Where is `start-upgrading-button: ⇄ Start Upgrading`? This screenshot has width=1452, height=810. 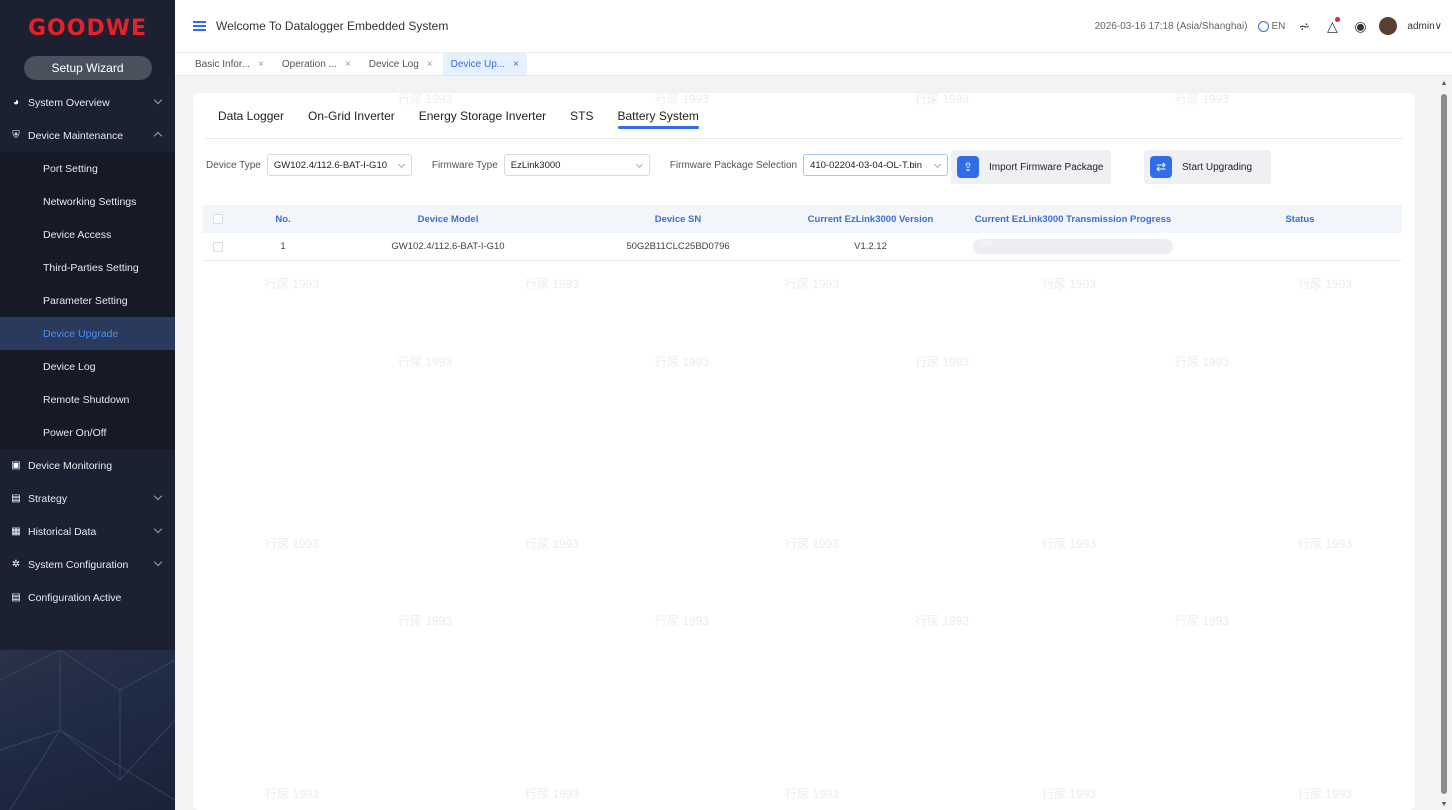 start-upgrading-button: ⇄ Start Upgrading is located at coordinates (1207, 167).